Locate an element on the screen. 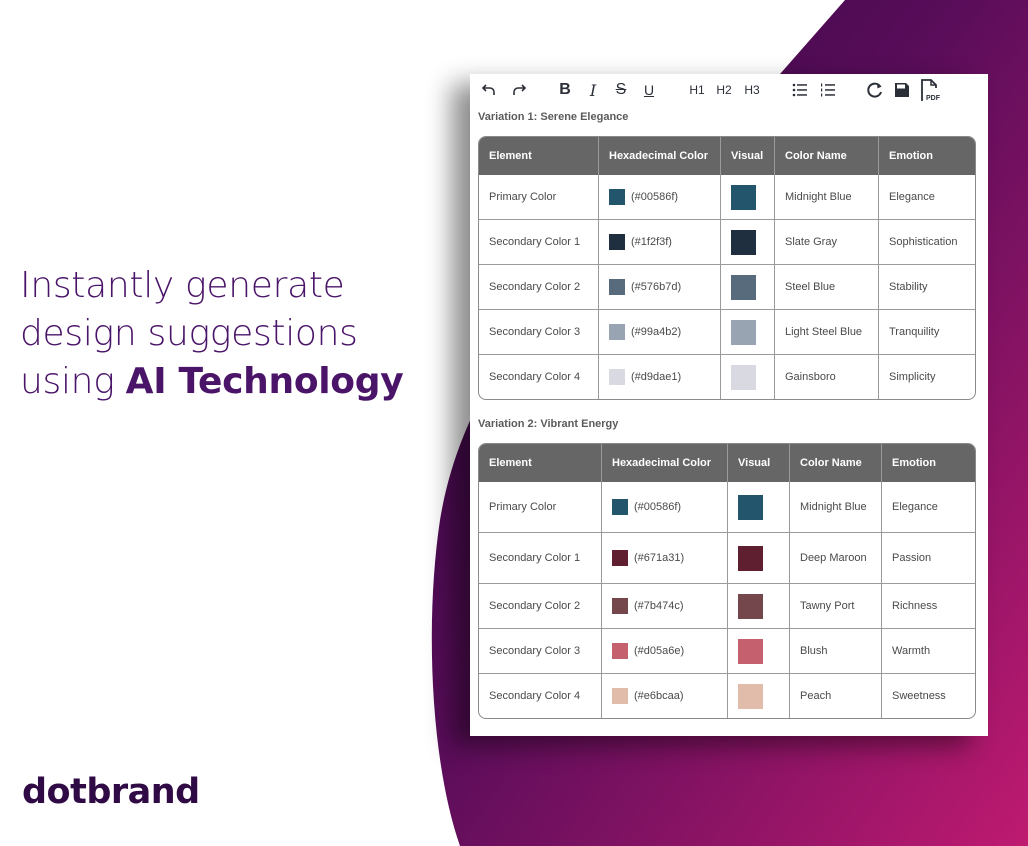  hex-cell: (#d05a6e) is located at coordinates (665, 650).